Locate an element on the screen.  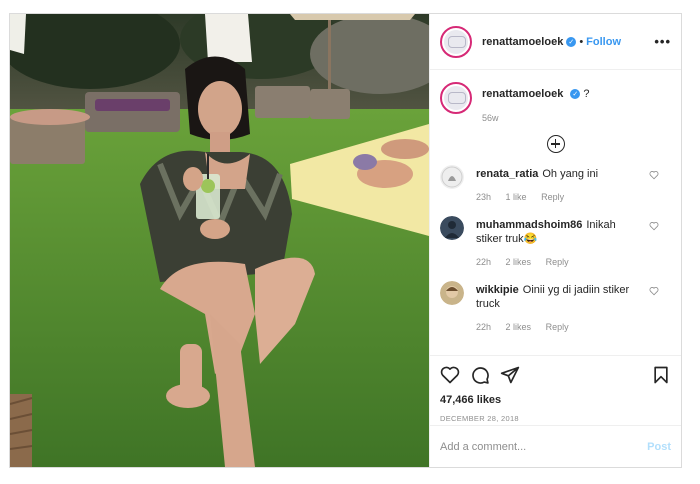
author-avatar is located at coordinates (456, 41).